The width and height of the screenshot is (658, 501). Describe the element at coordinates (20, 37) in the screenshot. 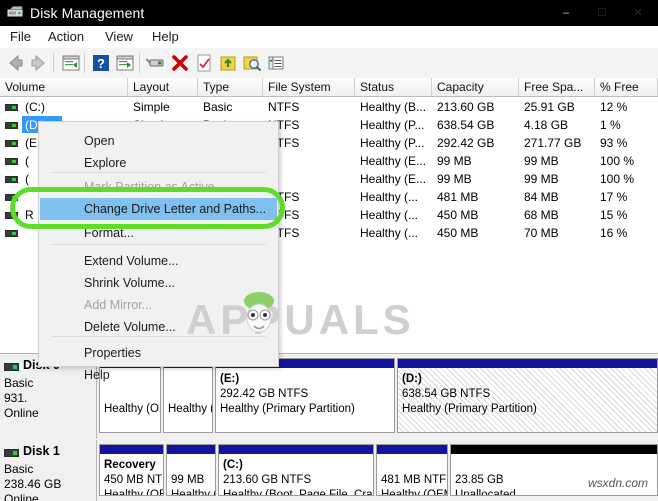

I see `menu-file: File` at that location.